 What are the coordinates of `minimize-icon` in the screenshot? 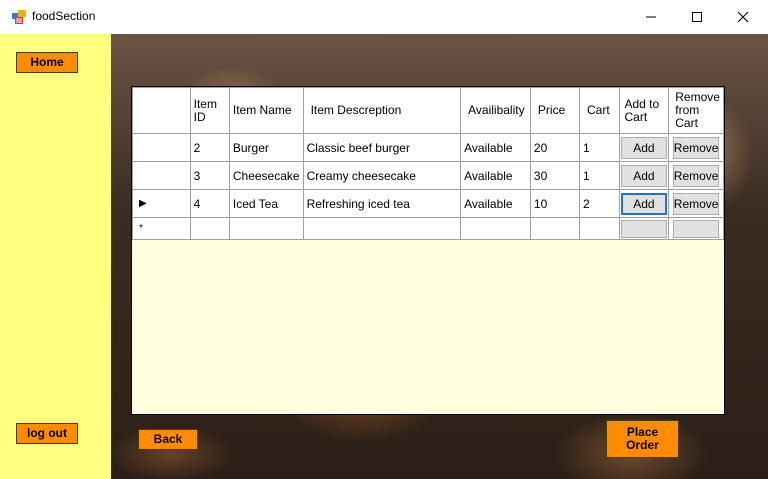 It's located at (651, 17).